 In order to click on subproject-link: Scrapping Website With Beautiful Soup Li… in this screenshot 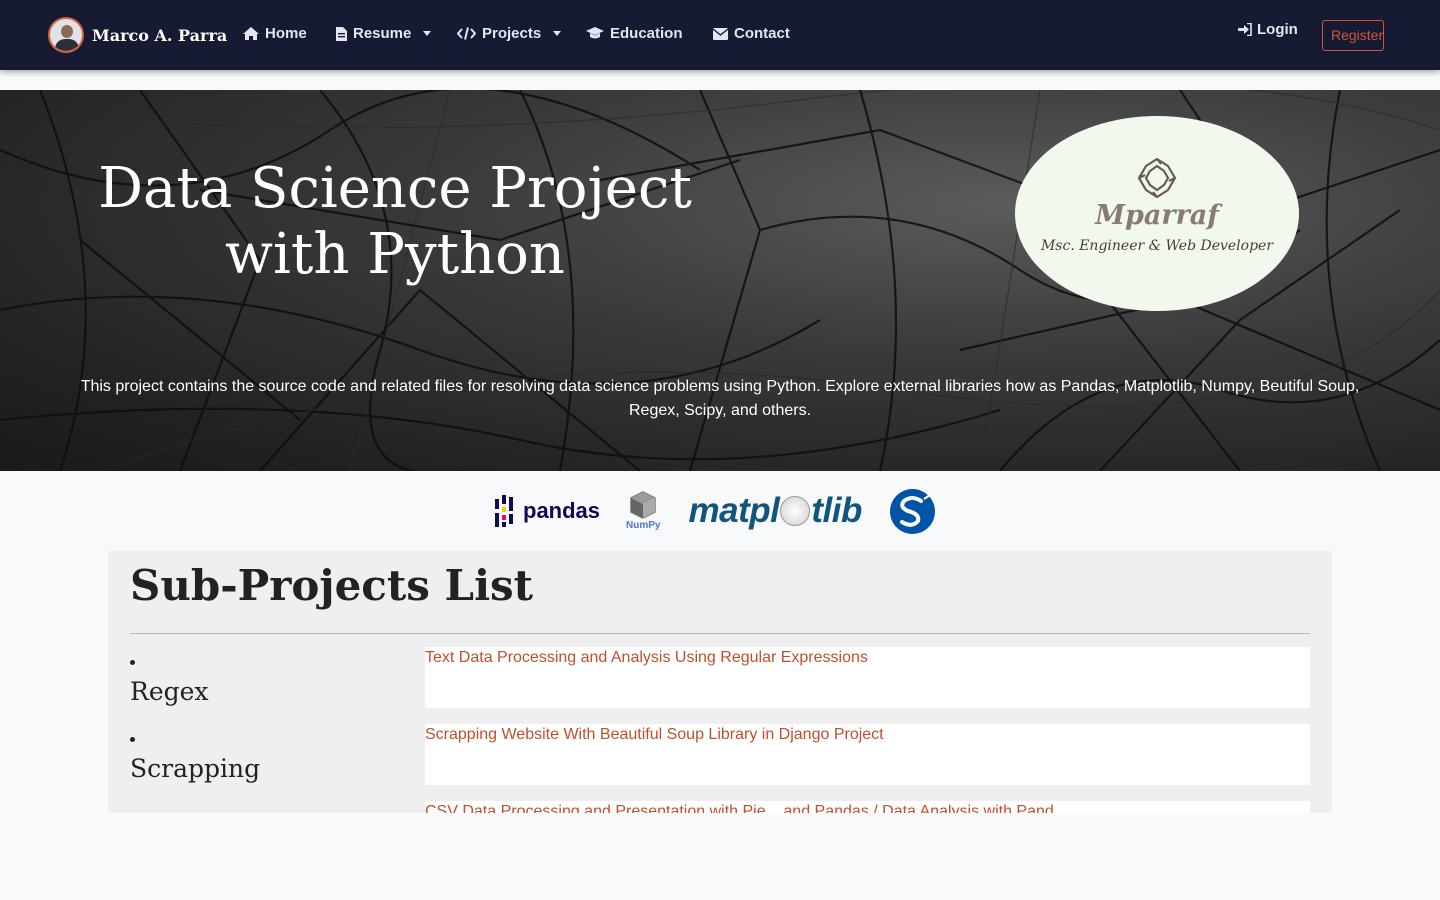, I will do `click(654, 735)`.